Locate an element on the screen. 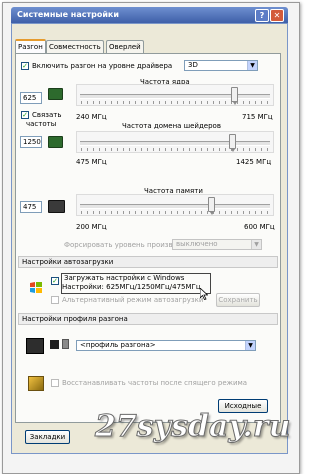 The height and width of the screenshot is (474, 320). delete-bin-icon is located at coordinates (65, 344).